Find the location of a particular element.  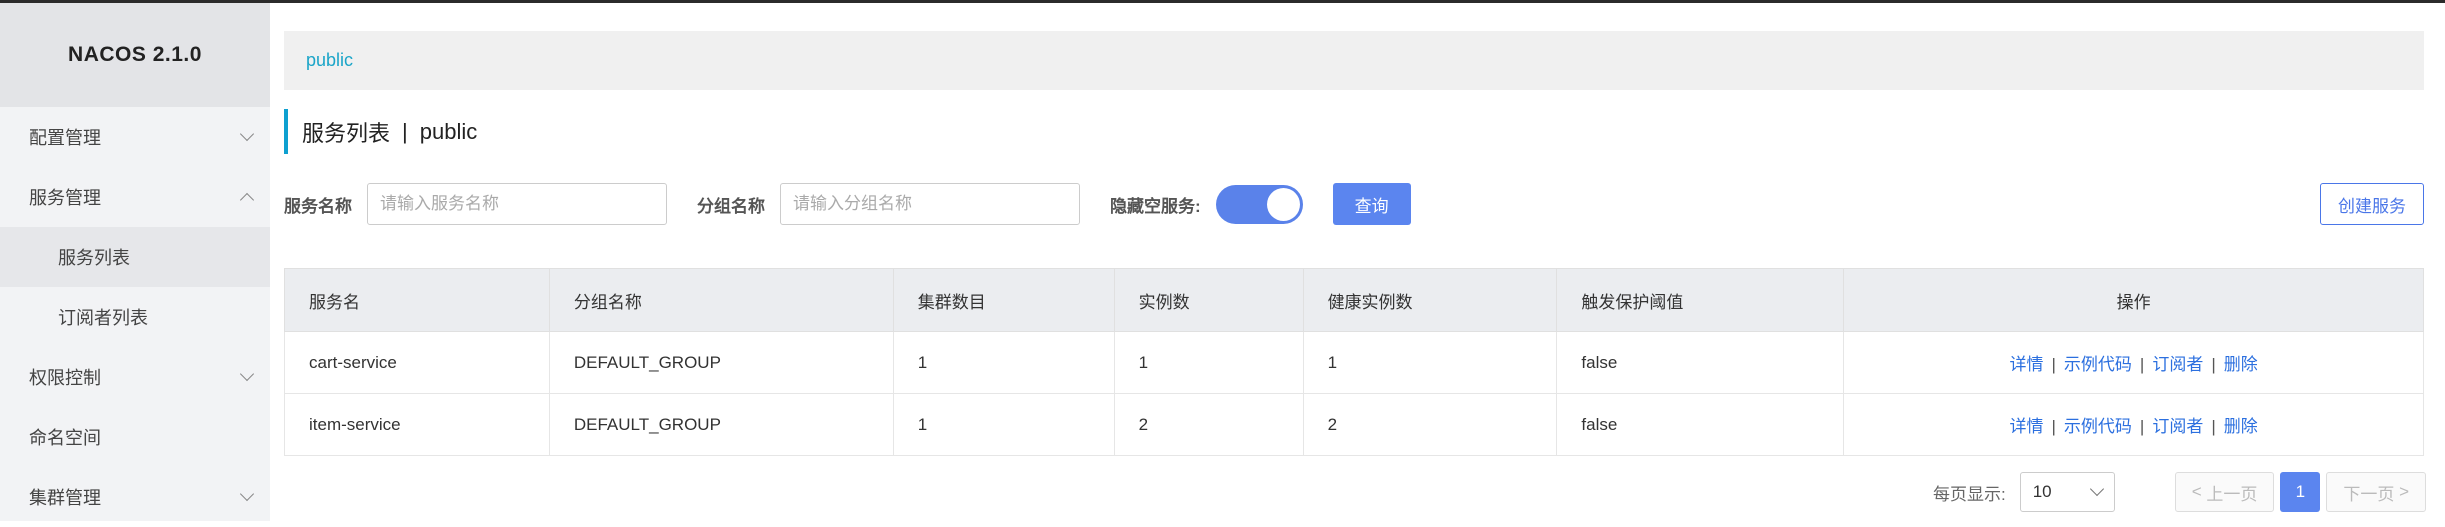

page-size-value: 10 is located at coordinates (2042, 491).